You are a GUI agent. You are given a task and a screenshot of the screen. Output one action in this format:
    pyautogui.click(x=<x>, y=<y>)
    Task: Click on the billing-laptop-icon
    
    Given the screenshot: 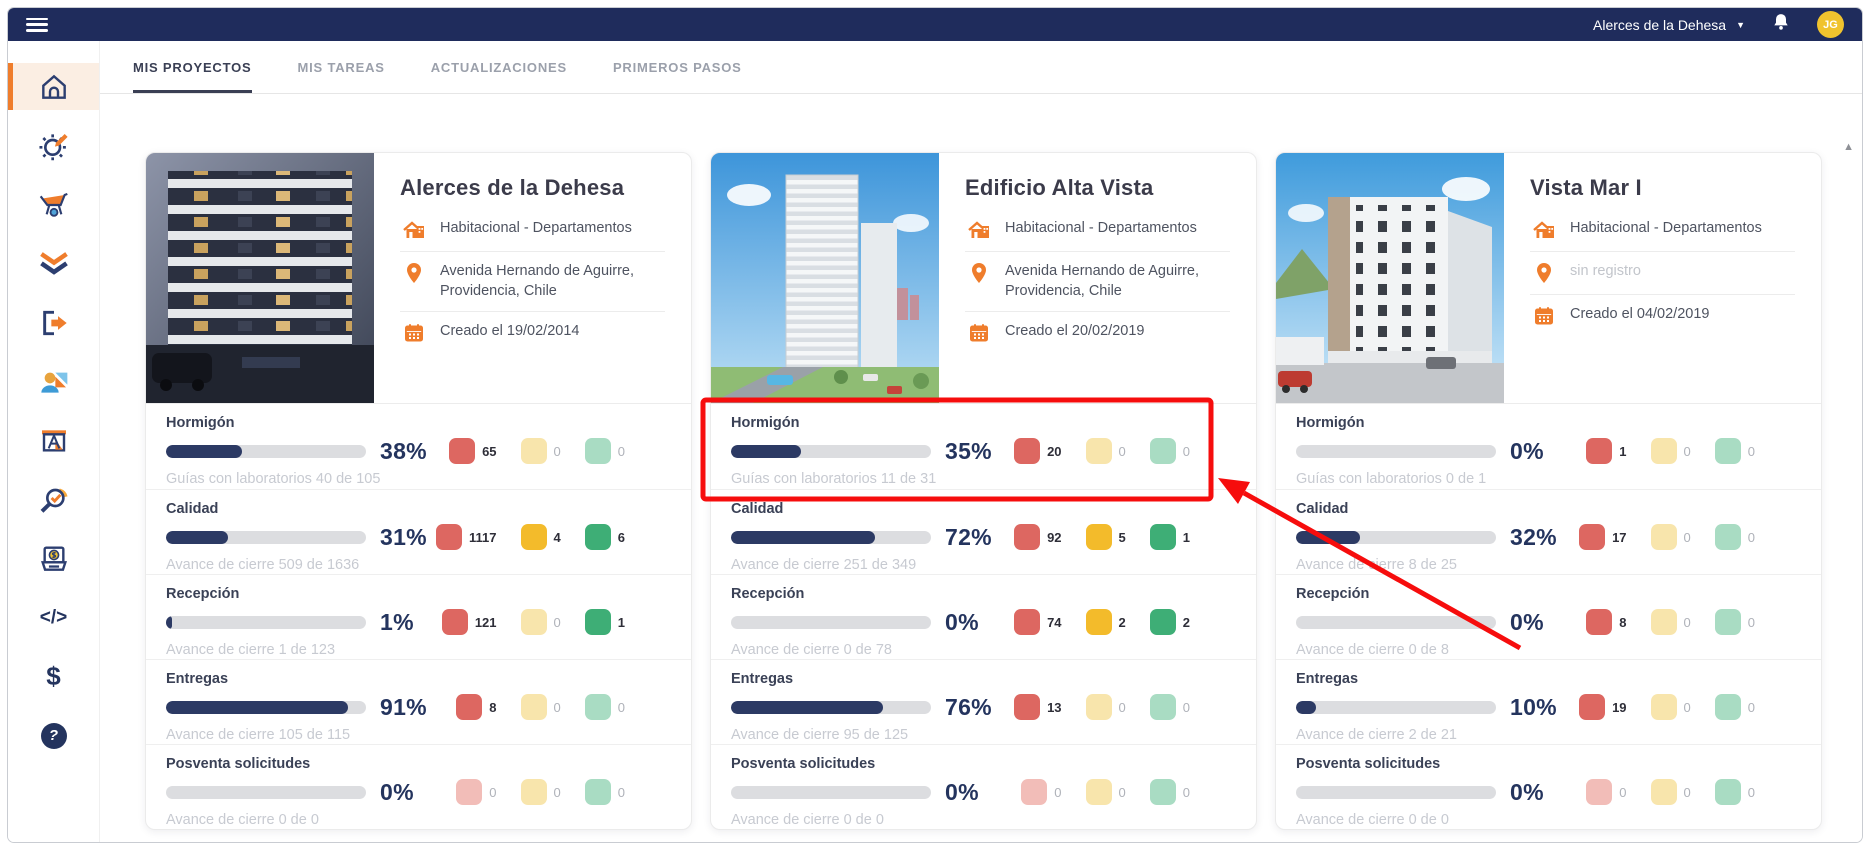 What is the action you would take?
    pyautogui.click(x=53, y=558)
    